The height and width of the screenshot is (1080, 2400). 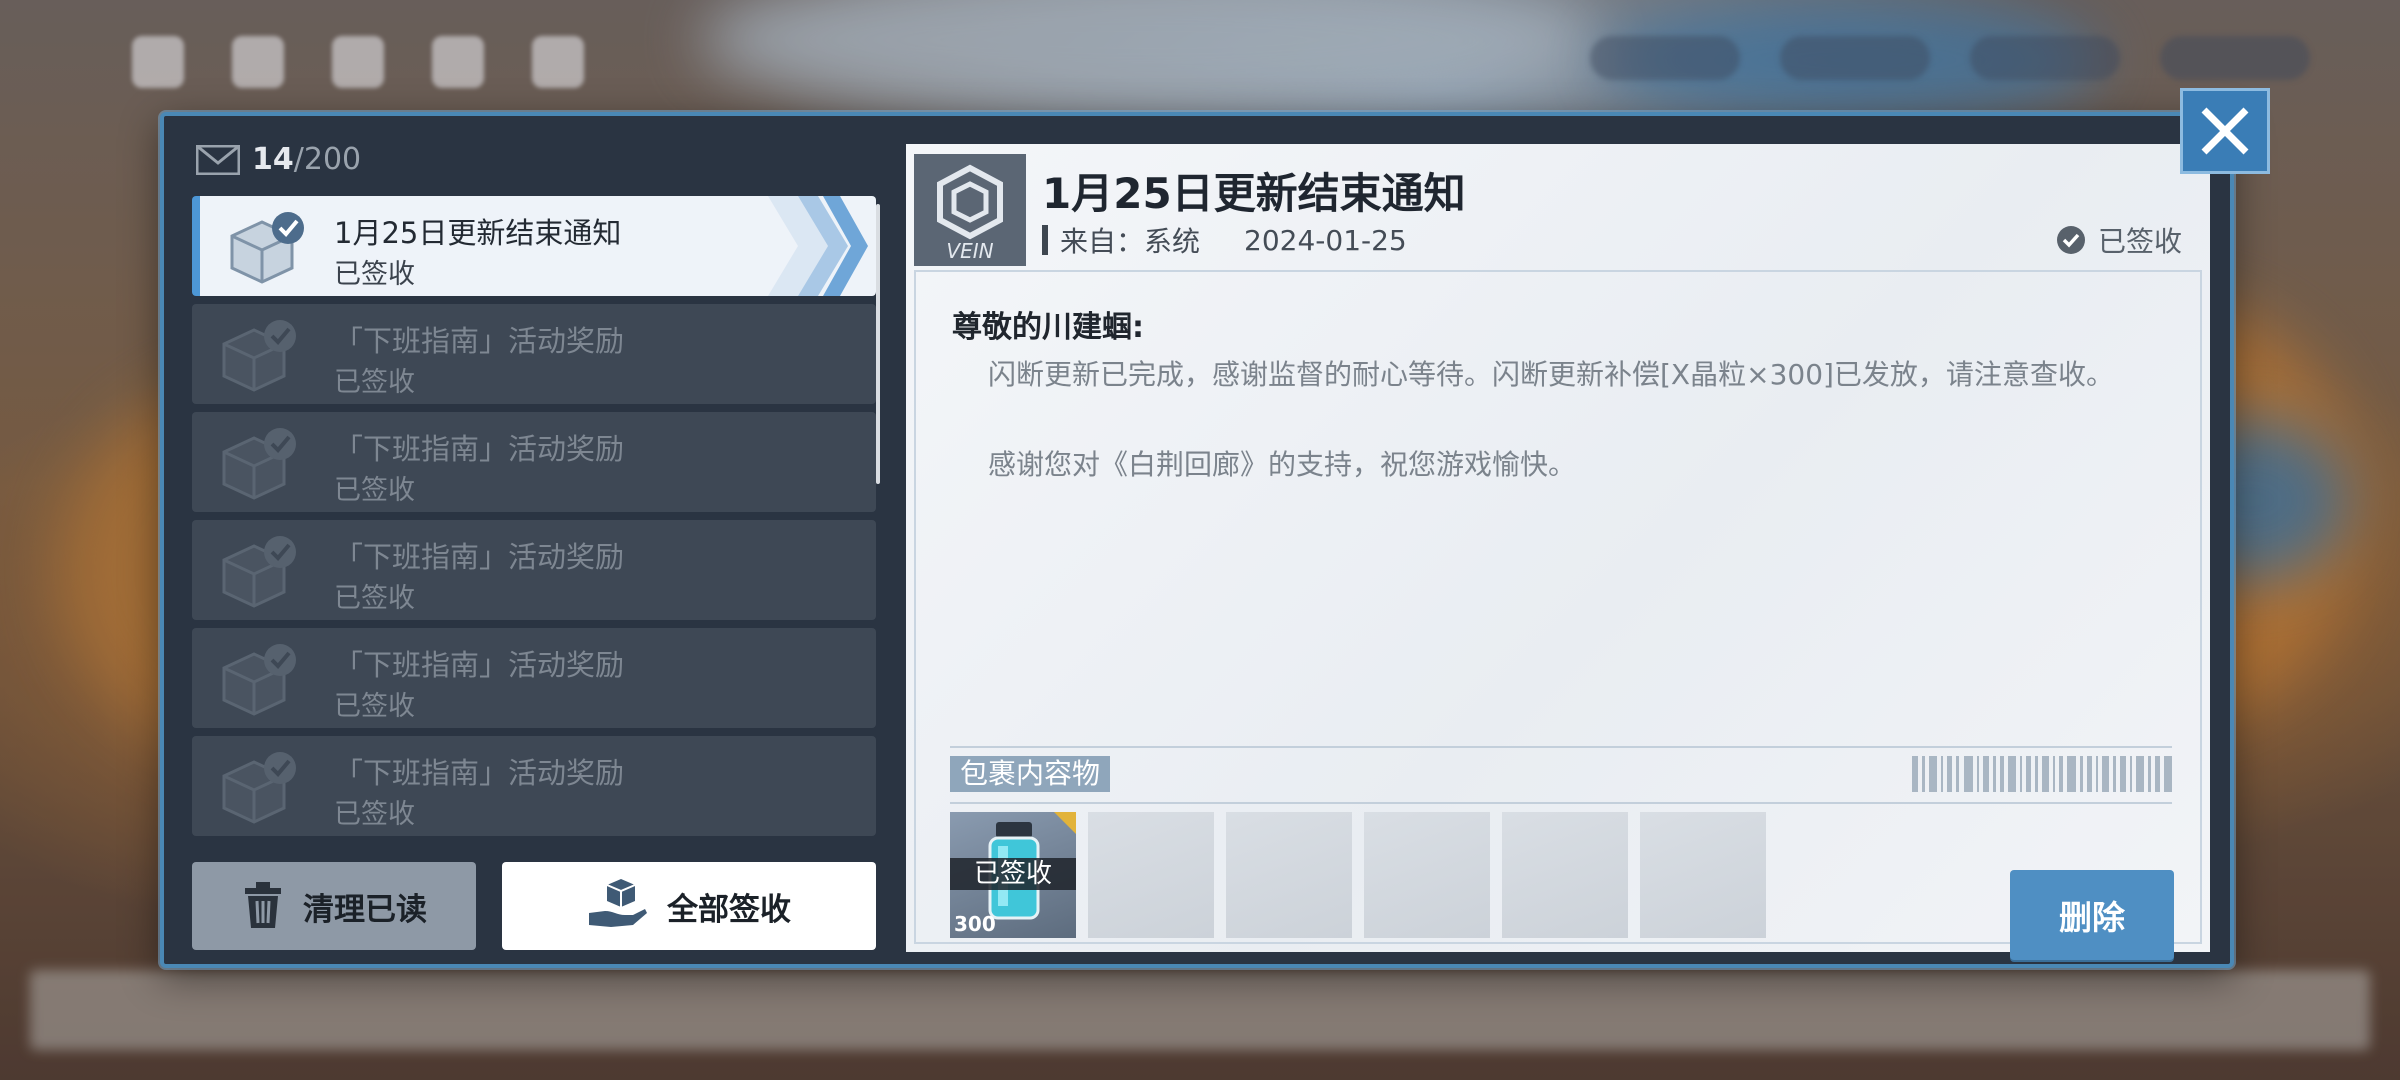 I want to click on attachments-header: 包裹内容物, so click(x=1561, y=775).